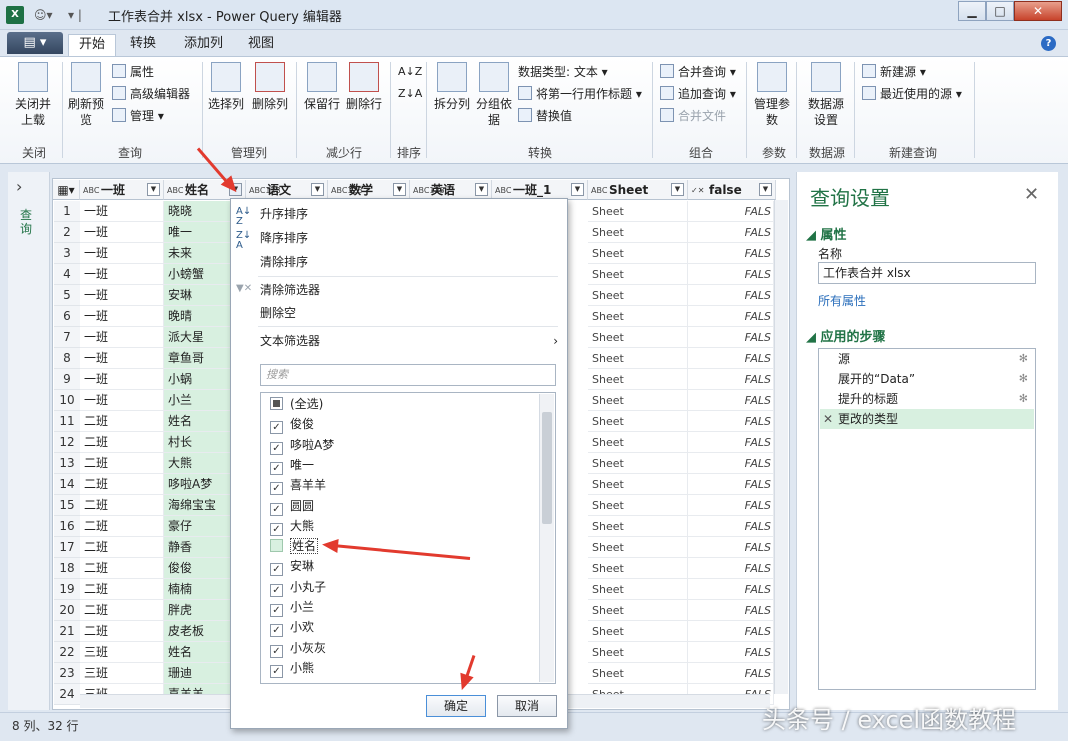 Image resolution: width=1068 pixels, height=741 pixels. I want to click on smiley-feedback-icon: ☺▾, so click(44, 15).